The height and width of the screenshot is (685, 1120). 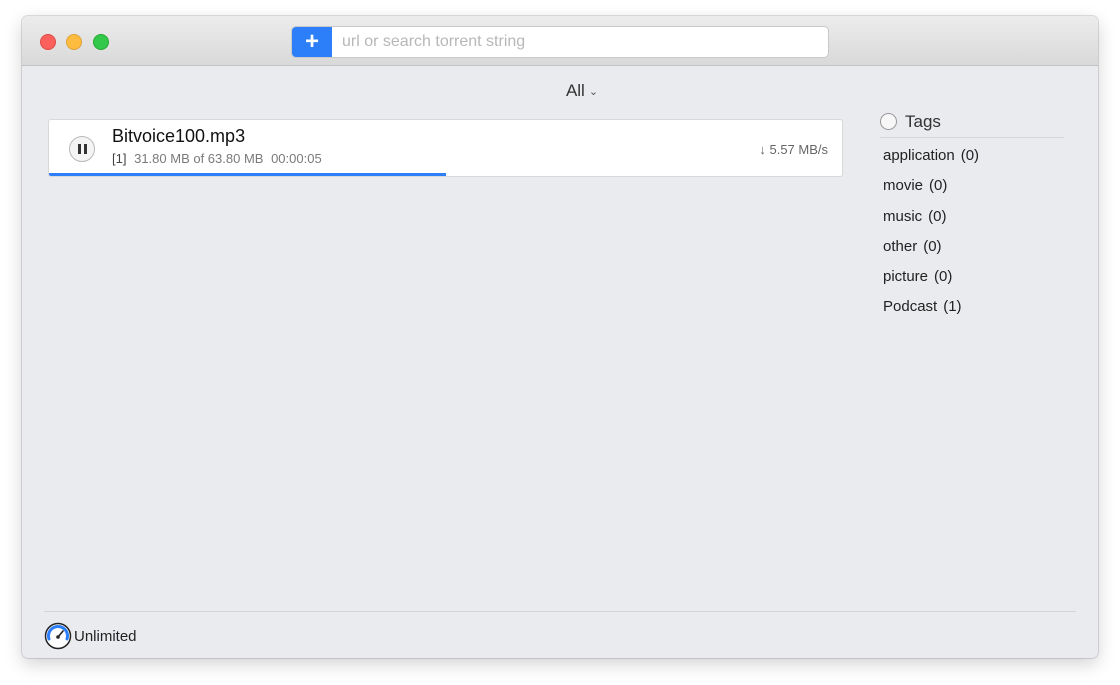 I want to click on tag-item-podcast: Podcast (1), so click(x=972, y=311).